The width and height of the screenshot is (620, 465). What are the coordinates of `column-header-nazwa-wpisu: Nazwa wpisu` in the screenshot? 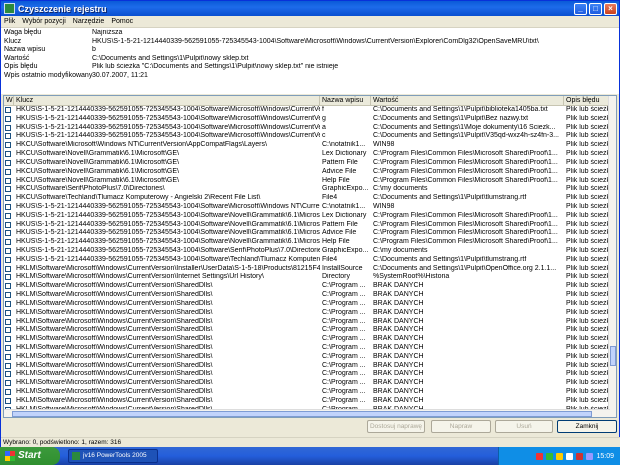 It's located at (345, 100).